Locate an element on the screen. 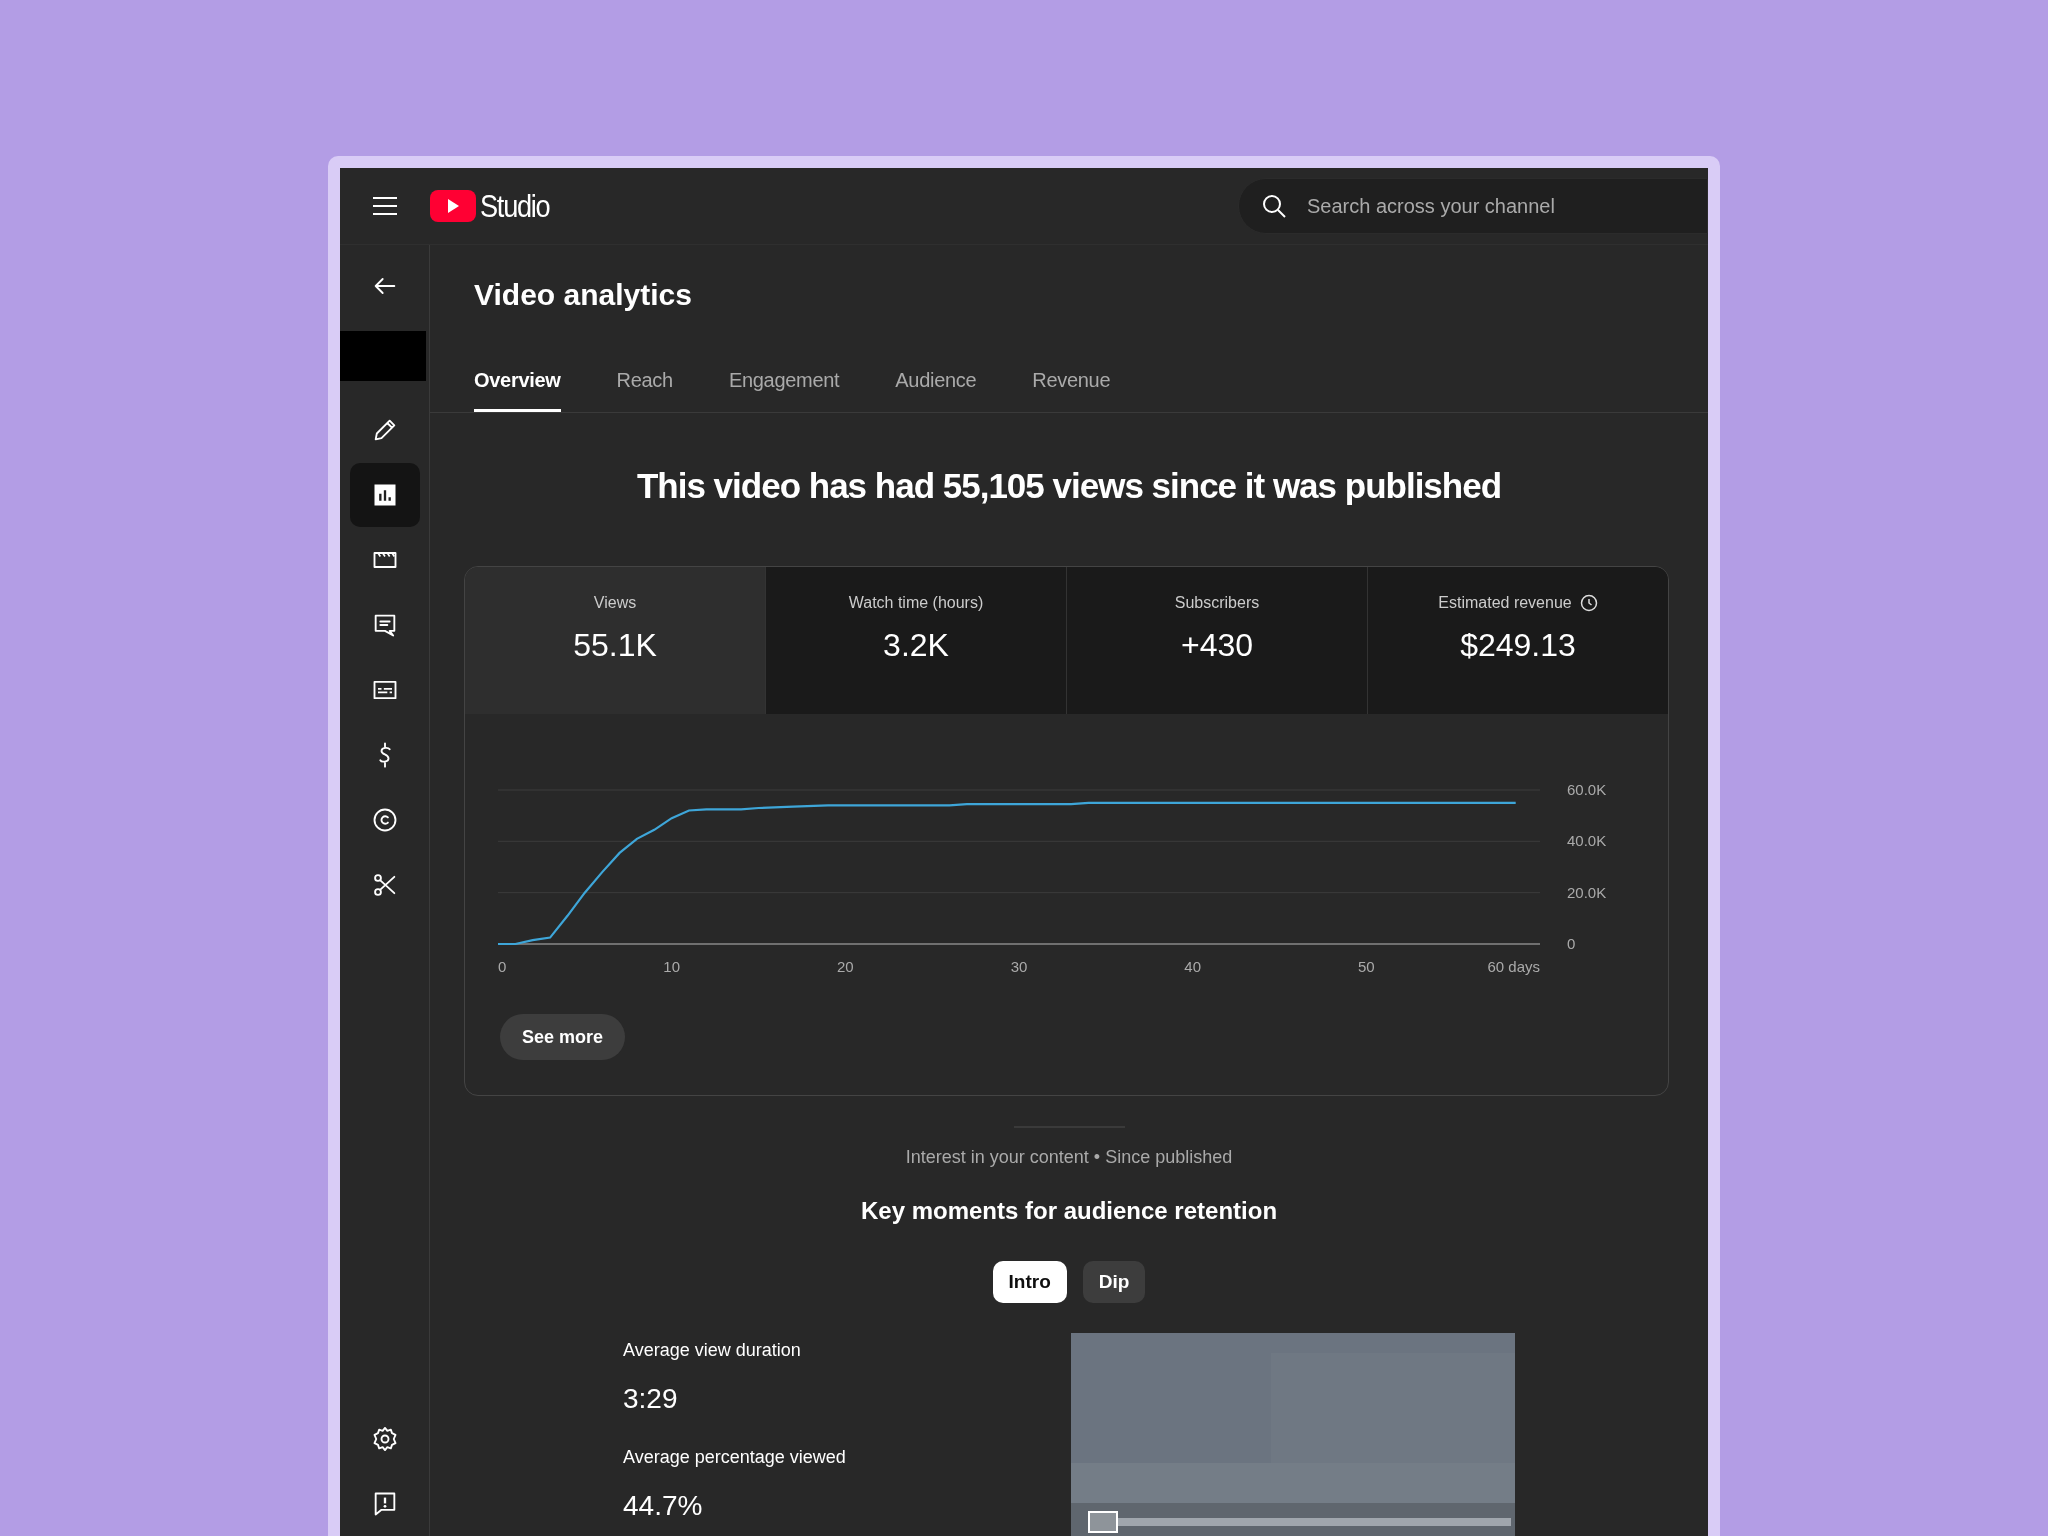  see-more-button: See more is located at coordinates (563, 1037).